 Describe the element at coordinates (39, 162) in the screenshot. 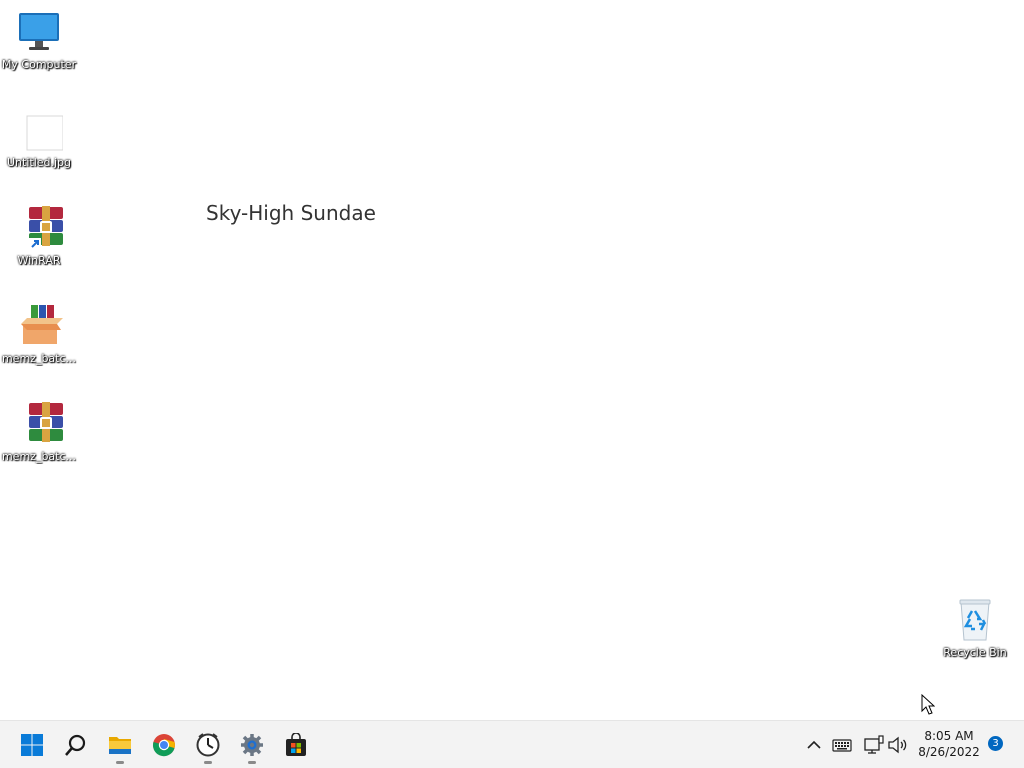

I see `desktop-icon-label: Untitled.jpg` at that location.